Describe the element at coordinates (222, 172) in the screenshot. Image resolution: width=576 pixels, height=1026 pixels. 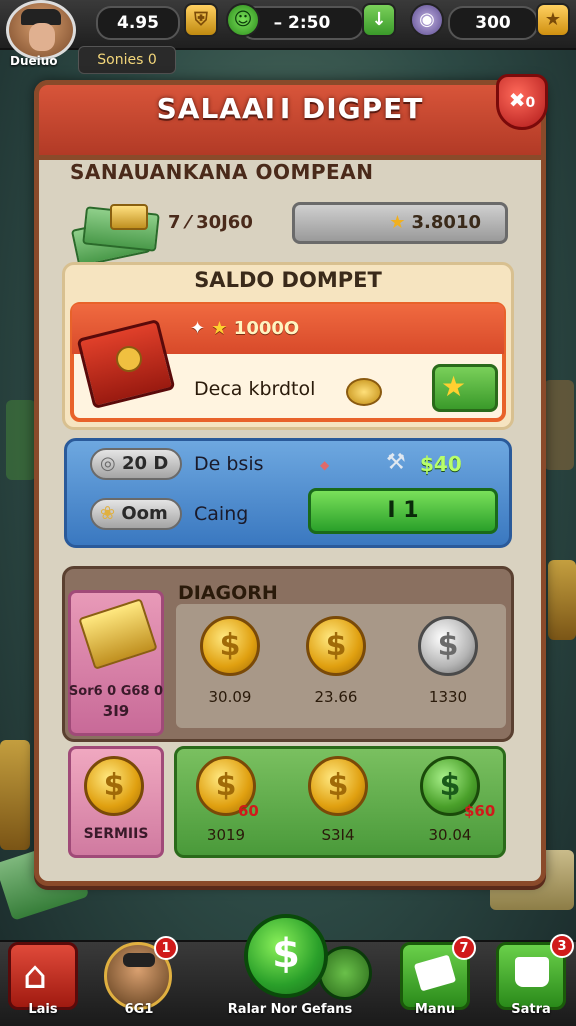
I see `section-heading: SANAUANKANA OOMPEAN` at that location.